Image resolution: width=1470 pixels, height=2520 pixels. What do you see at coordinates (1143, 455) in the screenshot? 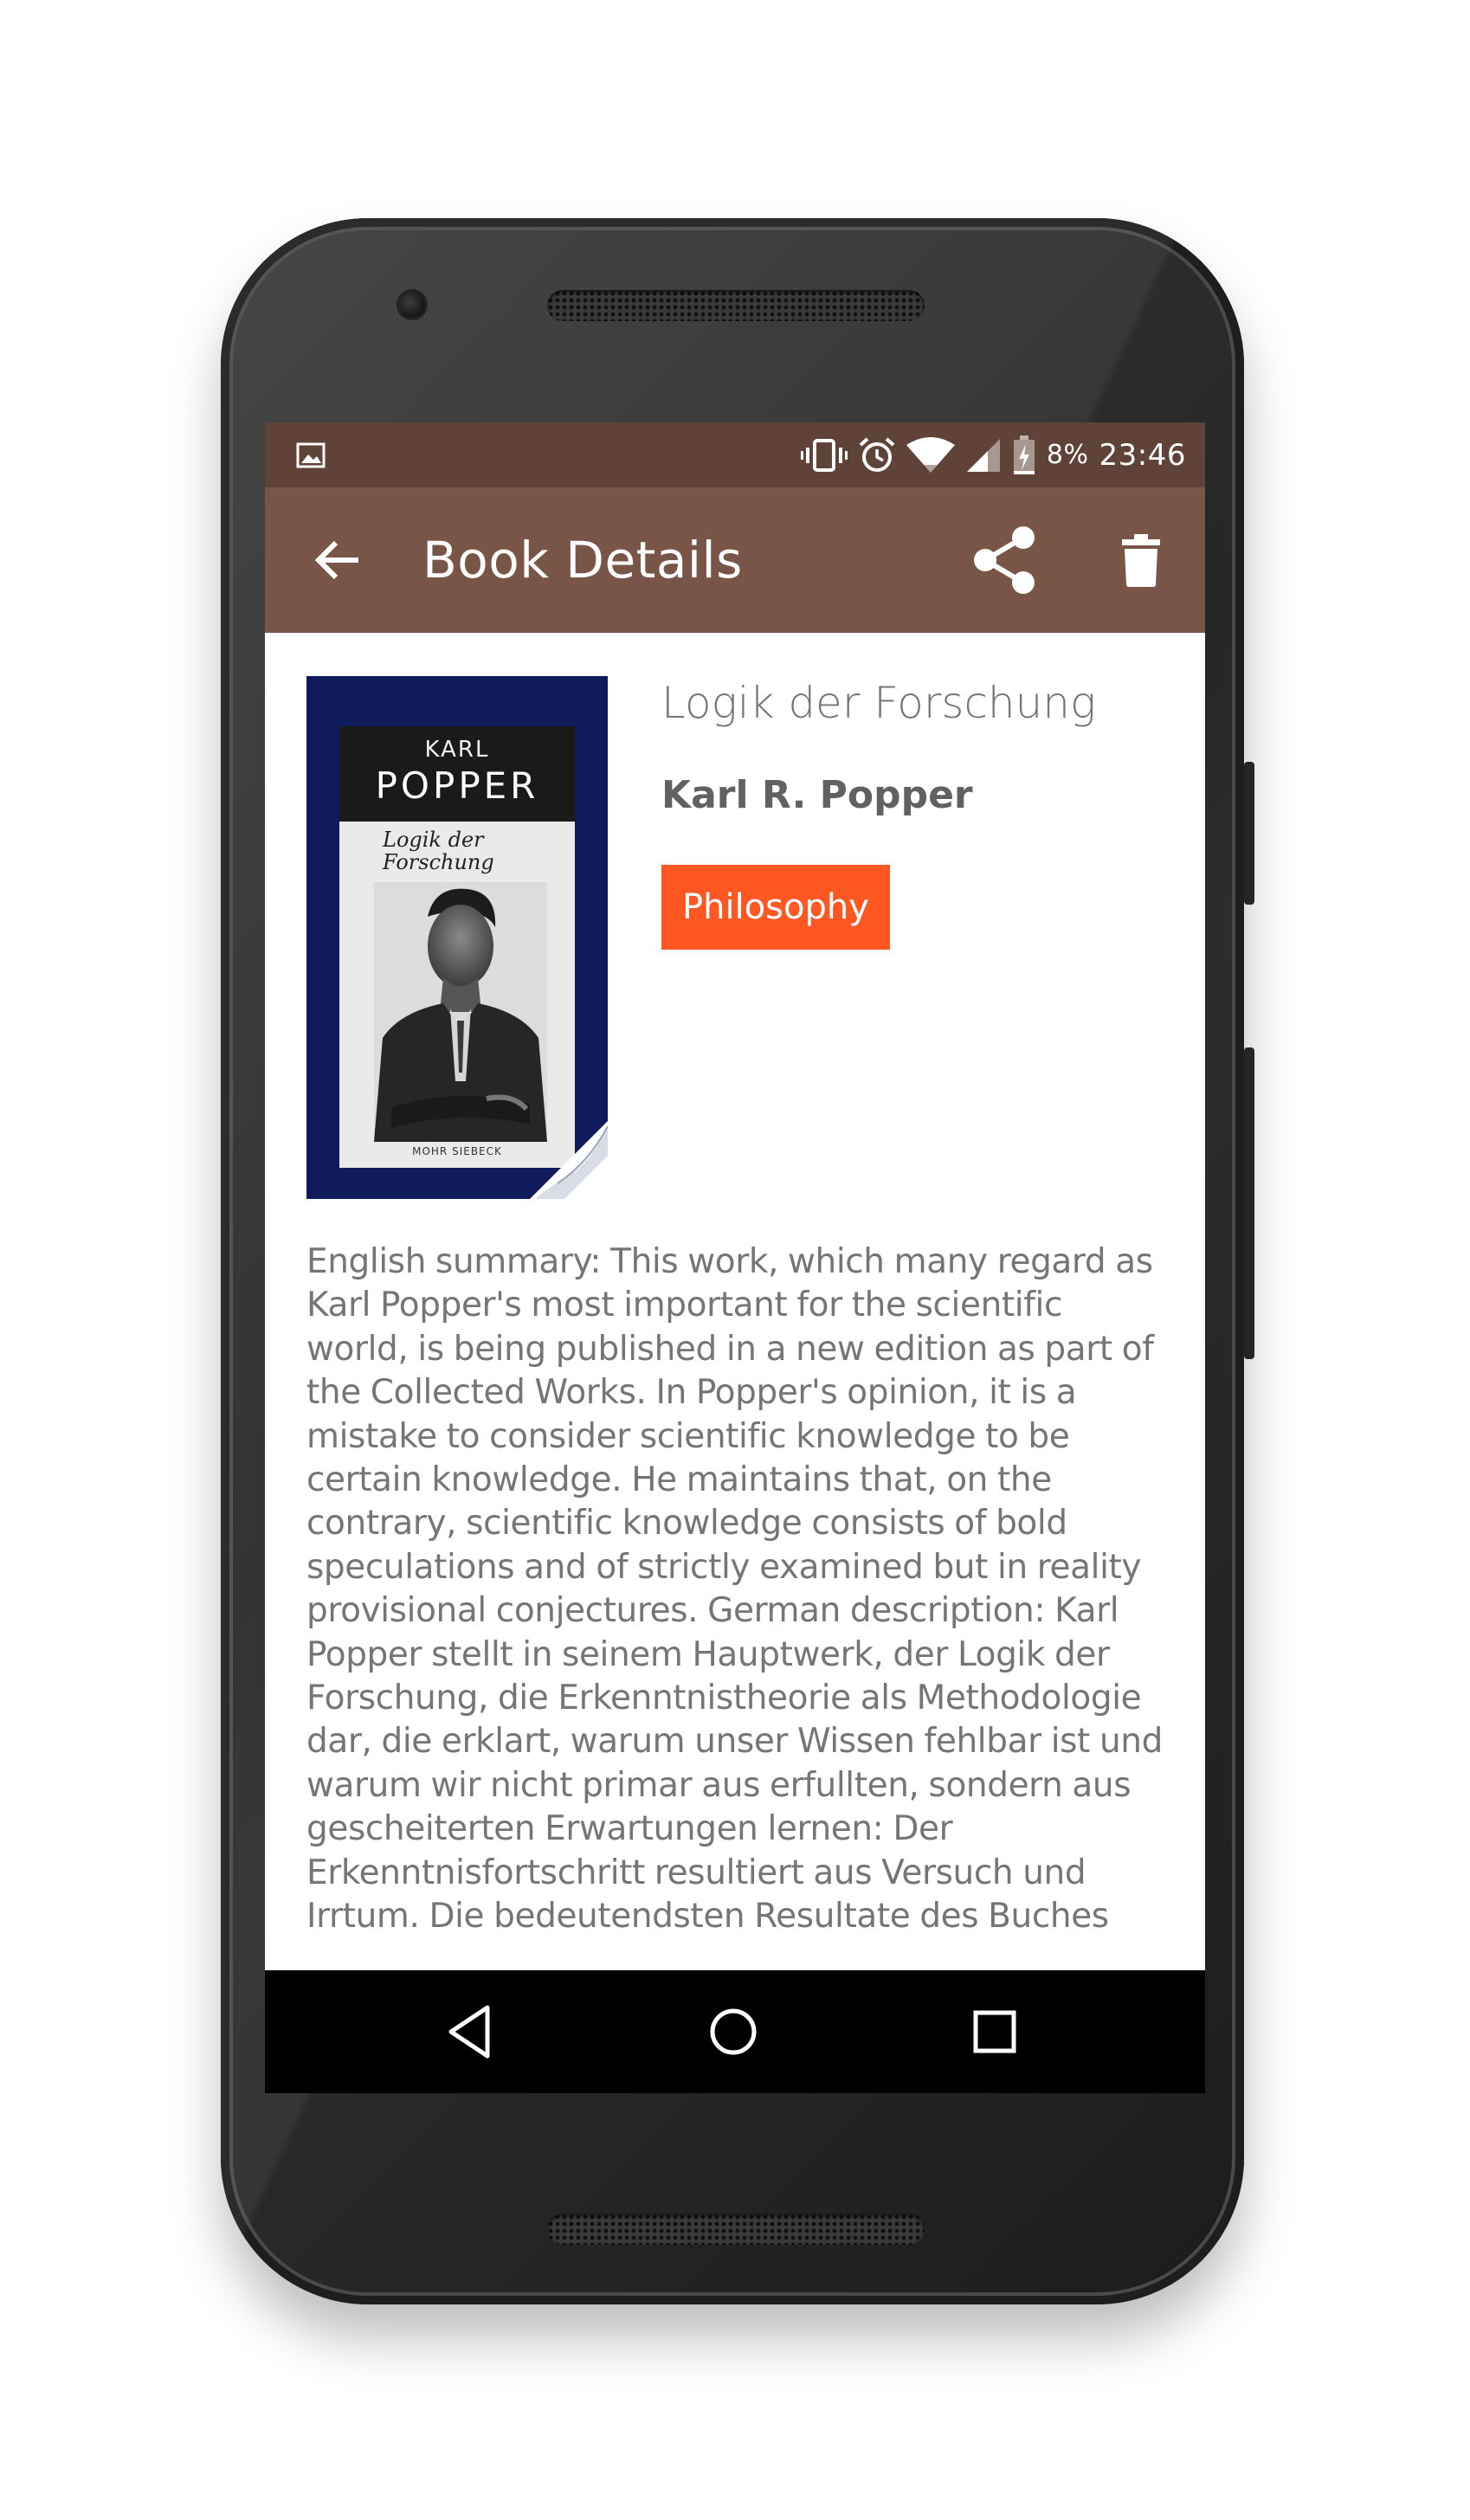
I see `clock: 23:46` at bounding box center [1143, 455].